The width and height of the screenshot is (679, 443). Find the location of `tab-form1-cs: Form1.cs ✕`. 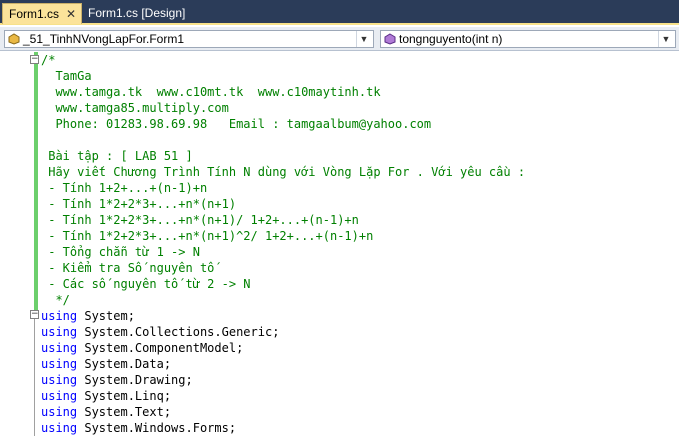

tab-form1-cs: Form1.cs ✕ is located at coordinates (42, 13).